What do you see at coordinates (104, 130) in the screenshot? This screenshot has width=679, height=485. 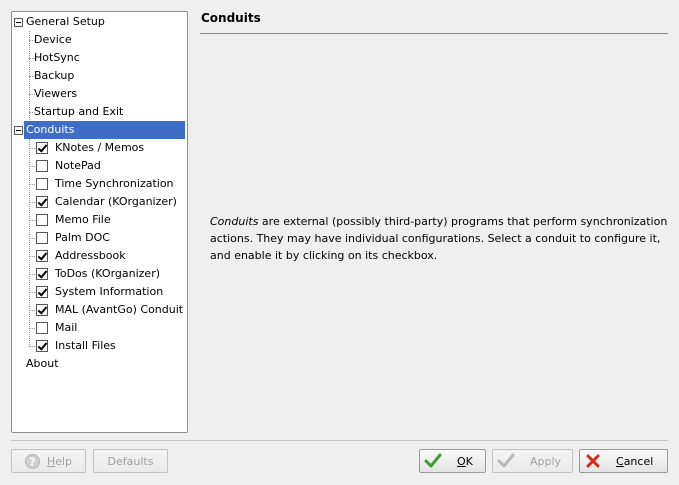 I see `tree-item-label: Conduits` at bounding box center [104, 130].